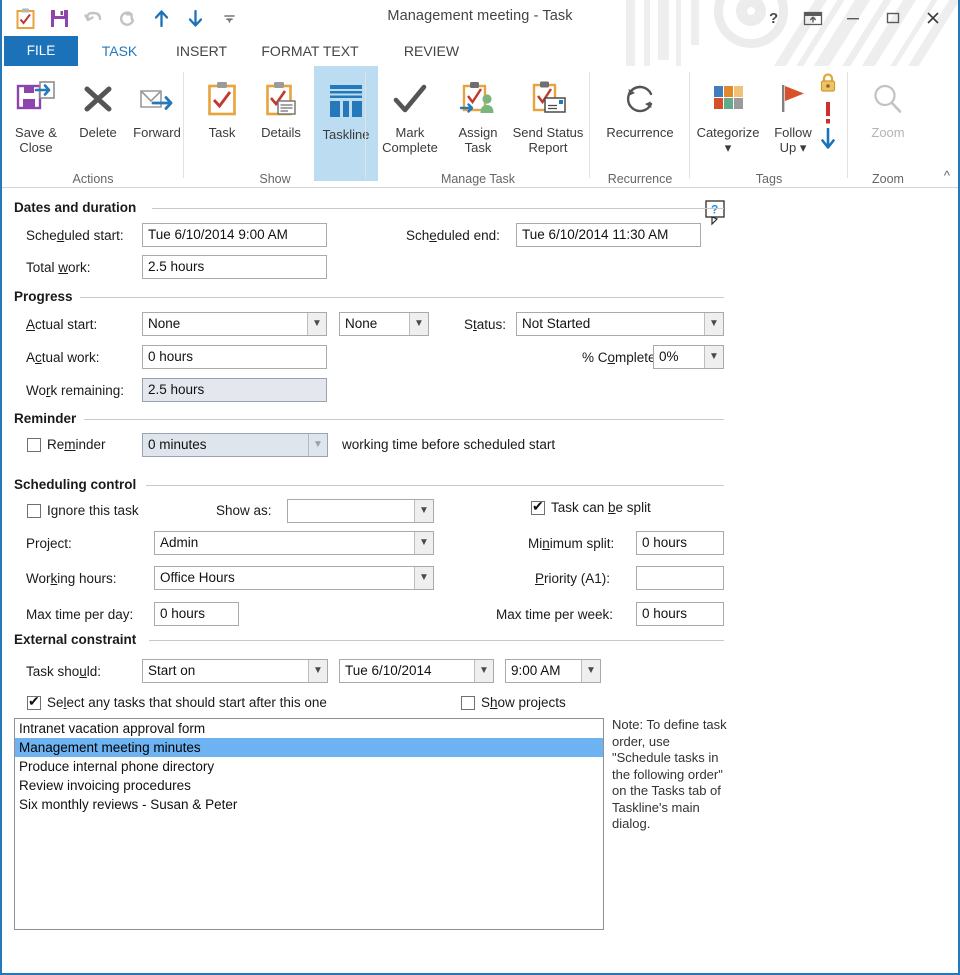 This screenshot has height=975, width=960. What do you see at coordinates (235, 671) in the screenshot?
I see `task-should-combo: Start on ▼` at bounding box center [235, 671].